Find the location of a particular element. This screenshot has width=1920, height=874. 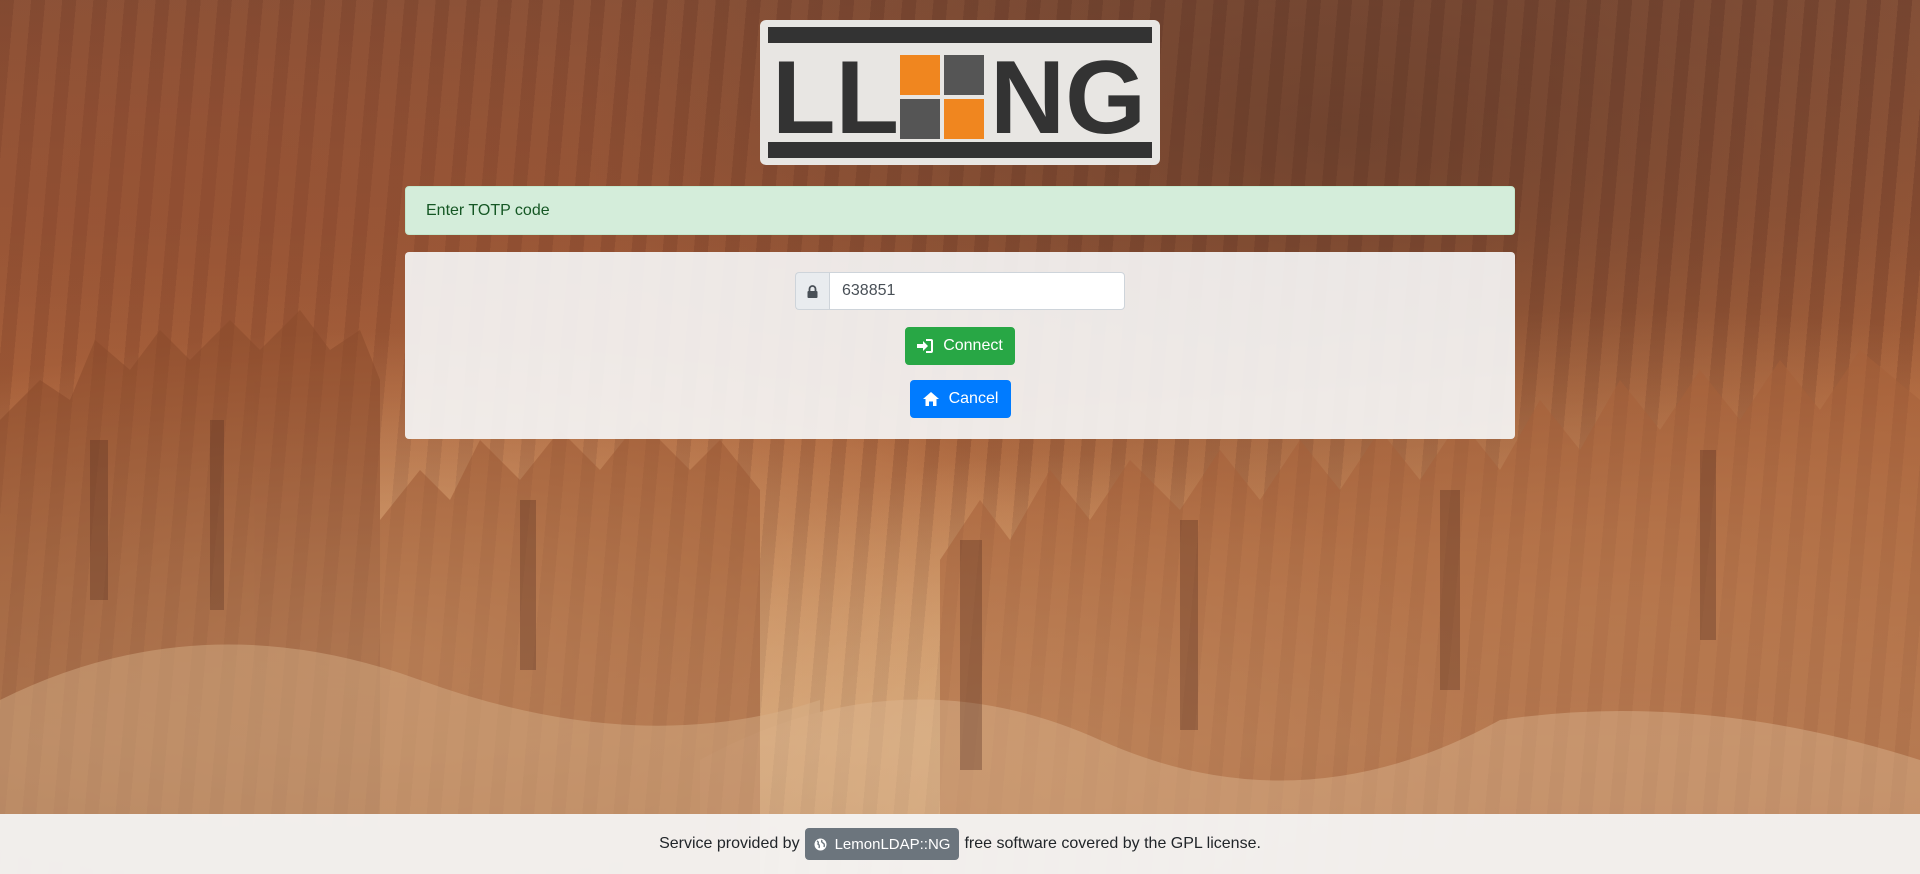

lemonldap-link: LemonLDAP::NG is located at coordinates (882, 844).